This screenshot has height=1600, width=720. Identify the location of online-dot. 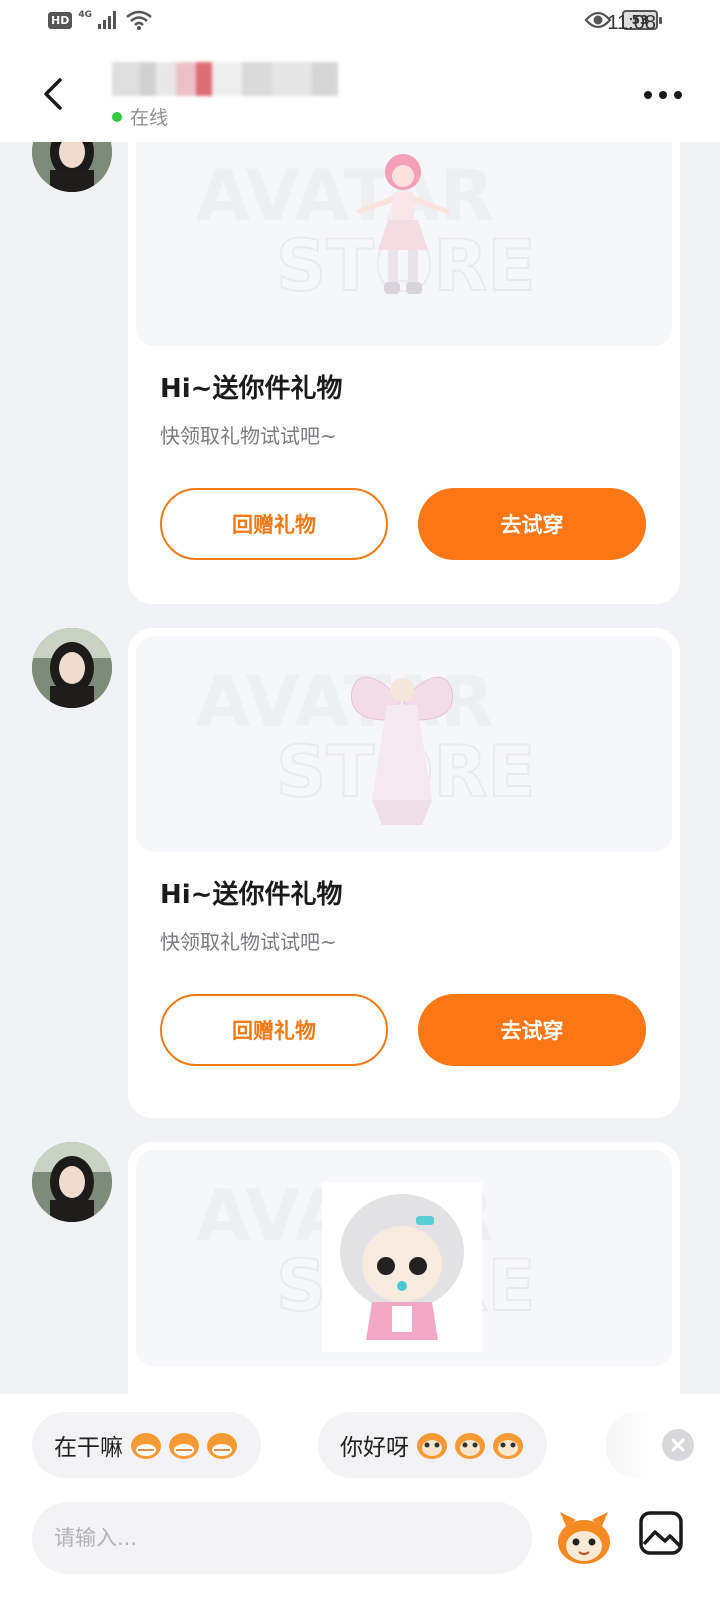
(117, 116).